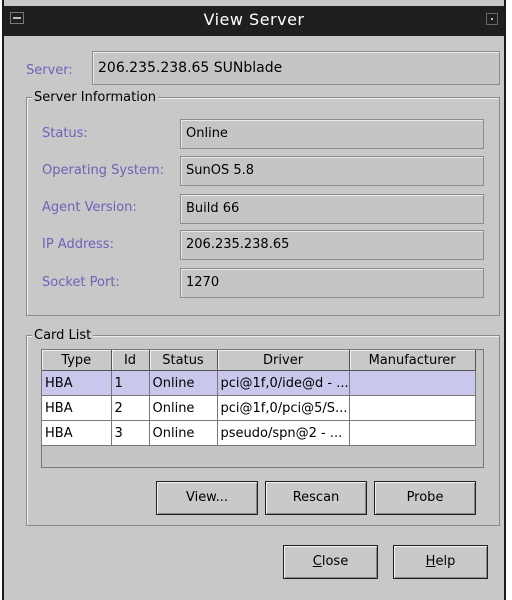 The image size is (512, 600). What do you see at coordinates (65, 133) in the screenshot?
I see `status-label: Status:` at bounding box center [65, 133].